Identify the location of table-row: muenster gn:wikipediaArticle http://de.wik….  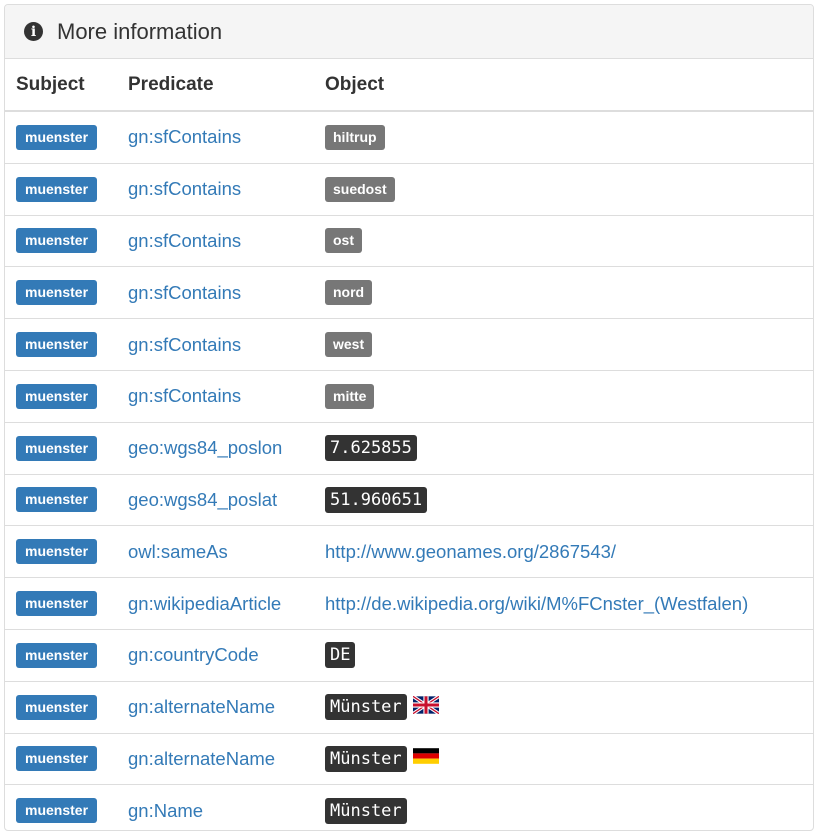
(409, 603).